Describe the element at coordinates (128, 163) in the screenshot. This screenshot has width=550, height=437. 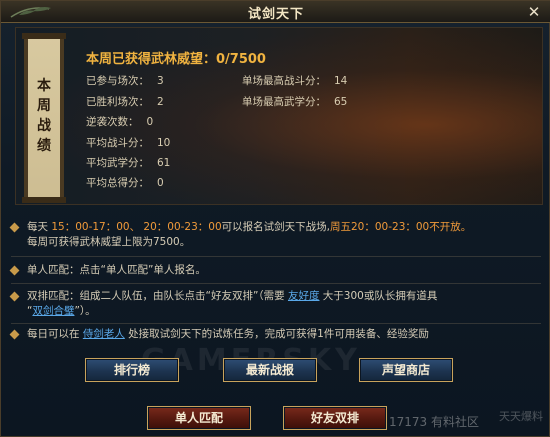
I see `stat-avg-martial: 平均武学分： 61` at that location.